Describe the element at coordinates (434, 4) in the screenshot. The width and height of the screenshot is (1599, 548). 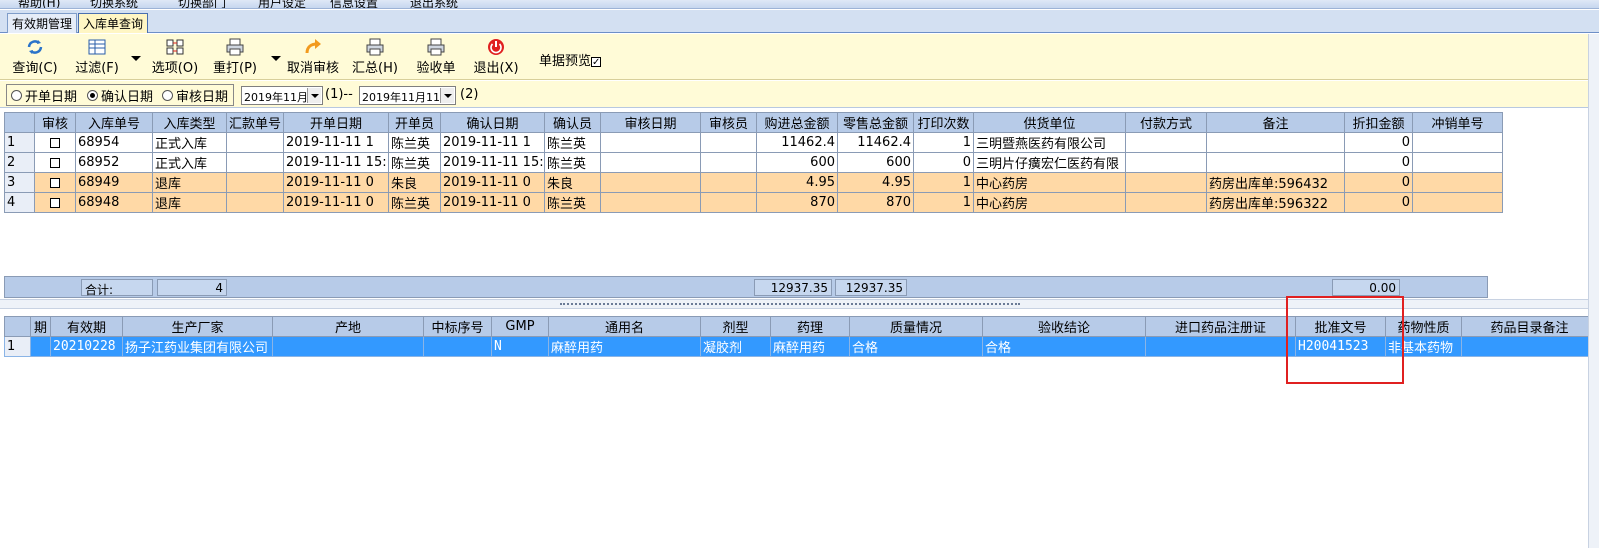
I see `top-menu-item: 退出系统` at that location.